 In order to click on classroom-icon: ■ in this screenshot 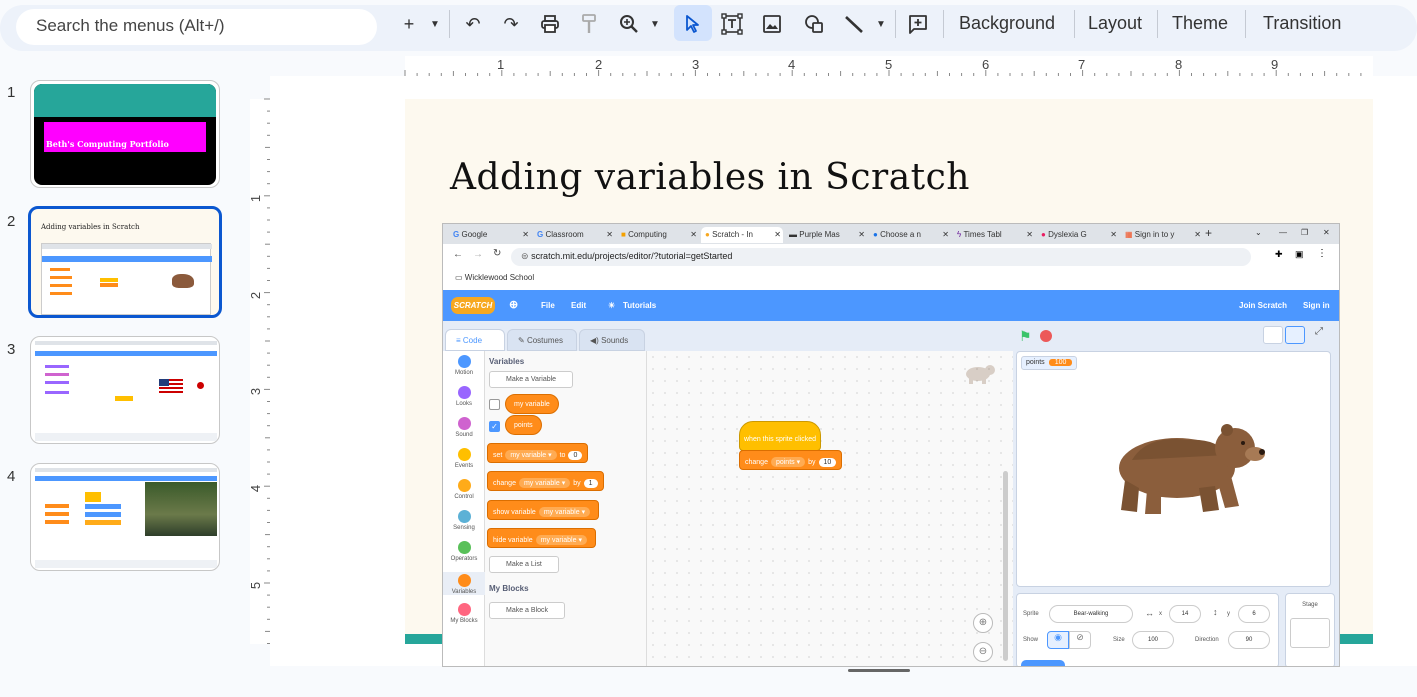, I will do `click(623, 234)`.